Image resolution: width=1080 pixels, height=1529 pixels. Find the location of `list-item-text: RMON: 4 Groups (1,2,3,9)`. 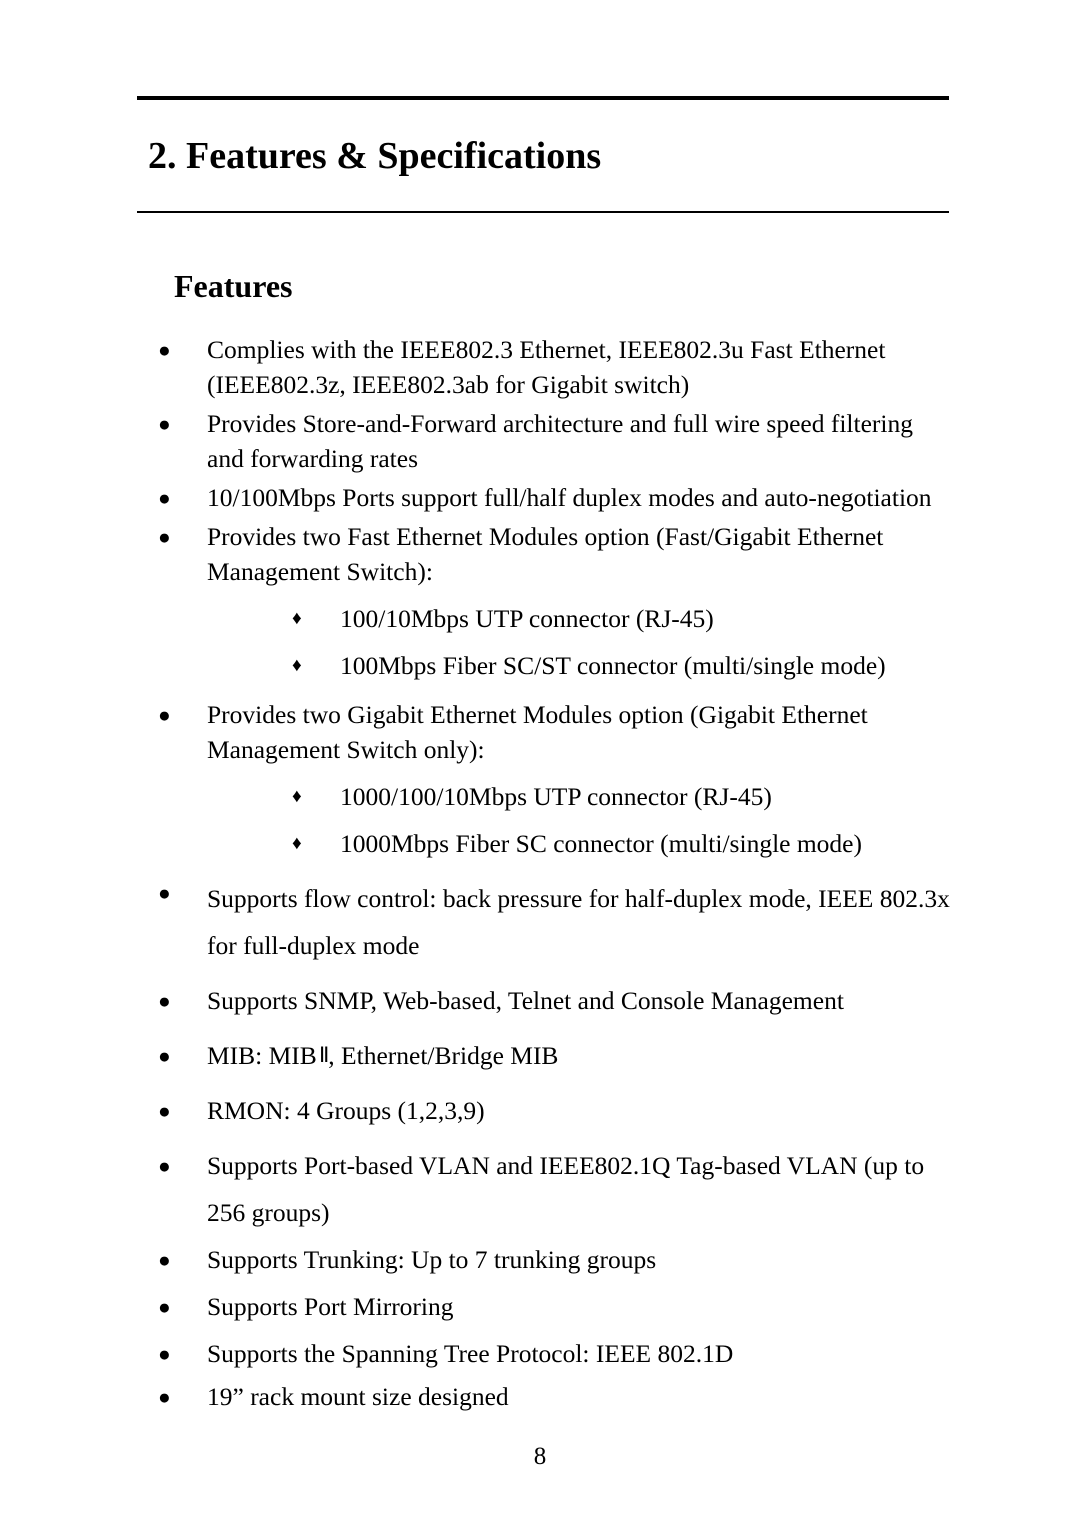

list-item-text: RMON: 4 Groups (1,2,3,9) is located at coordinates (346, 1110).